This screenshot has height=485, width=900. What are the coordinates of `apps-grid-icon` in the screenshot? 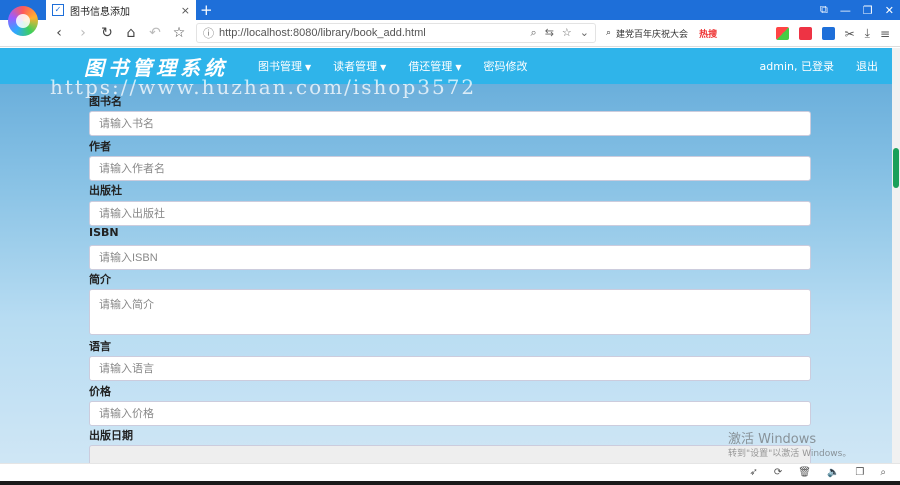 It's located at (782, 33).